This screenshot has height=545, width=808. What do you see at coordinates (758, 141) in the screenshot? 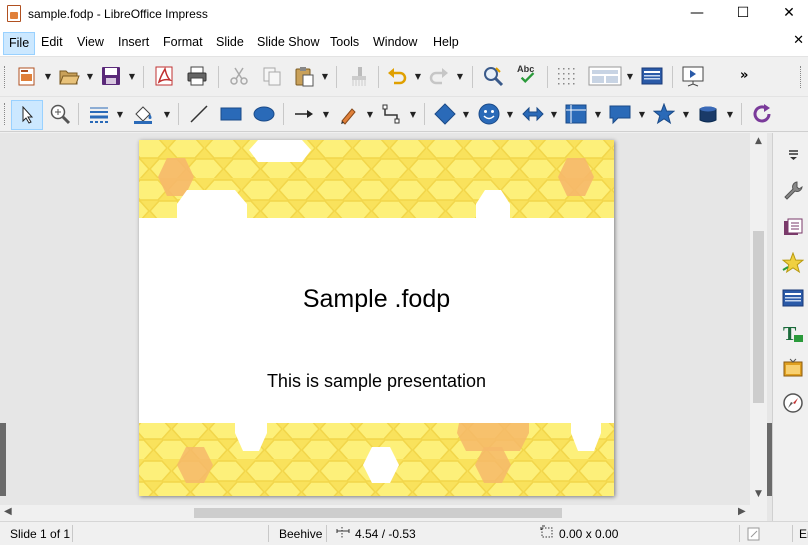
I see `scroll-up-arrow-icon: ▲` at bounding box center [758, 141].